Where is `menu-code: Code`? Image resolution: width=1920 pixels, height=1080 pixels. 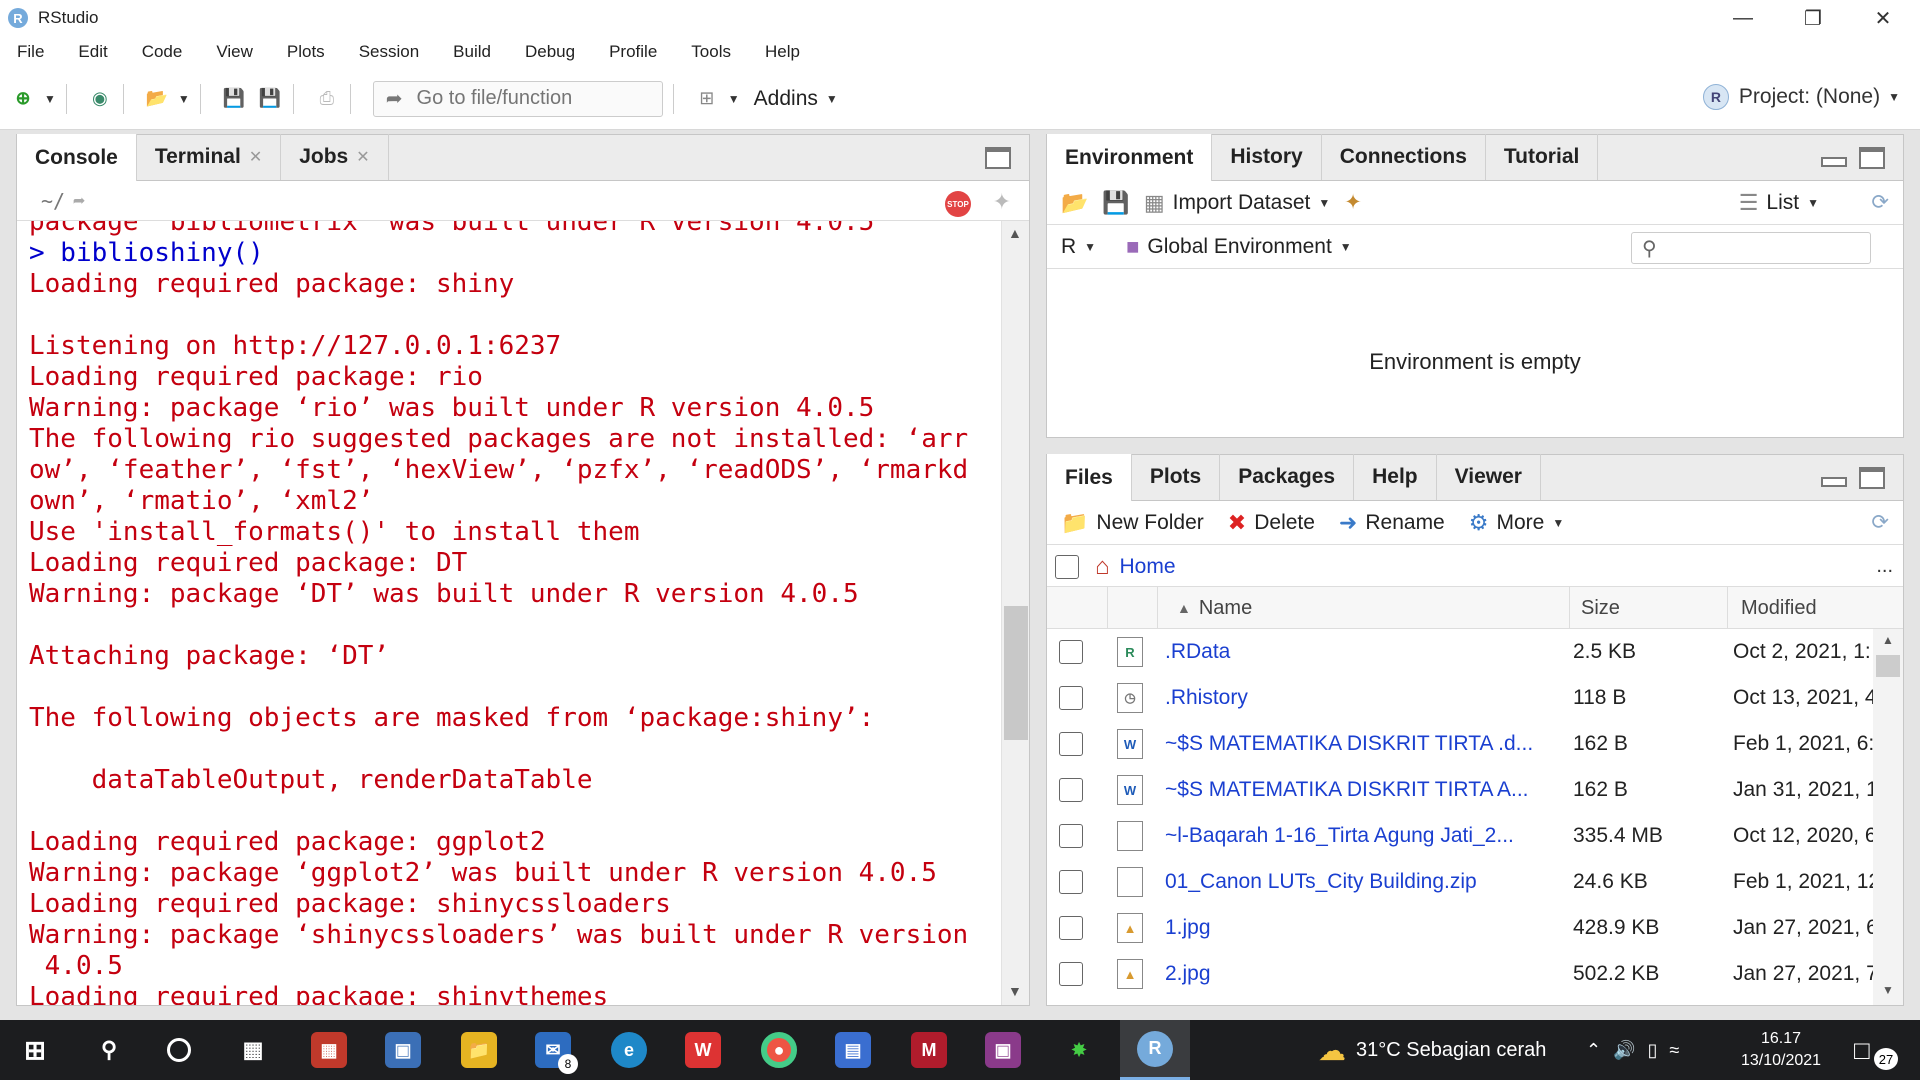 menu-code: Code is located at coordinates (162, 52).